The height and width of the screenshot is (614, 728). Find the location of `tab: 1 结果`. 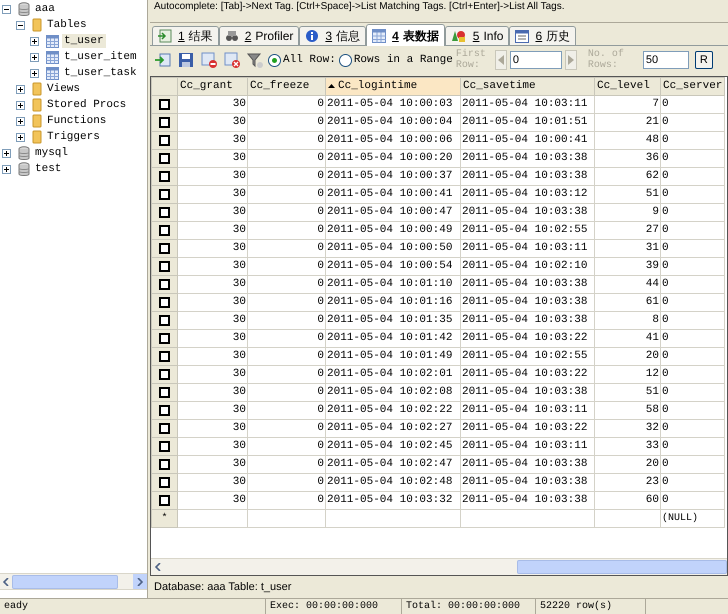

tab: 1 结果 is located at coordinates (185, 35).